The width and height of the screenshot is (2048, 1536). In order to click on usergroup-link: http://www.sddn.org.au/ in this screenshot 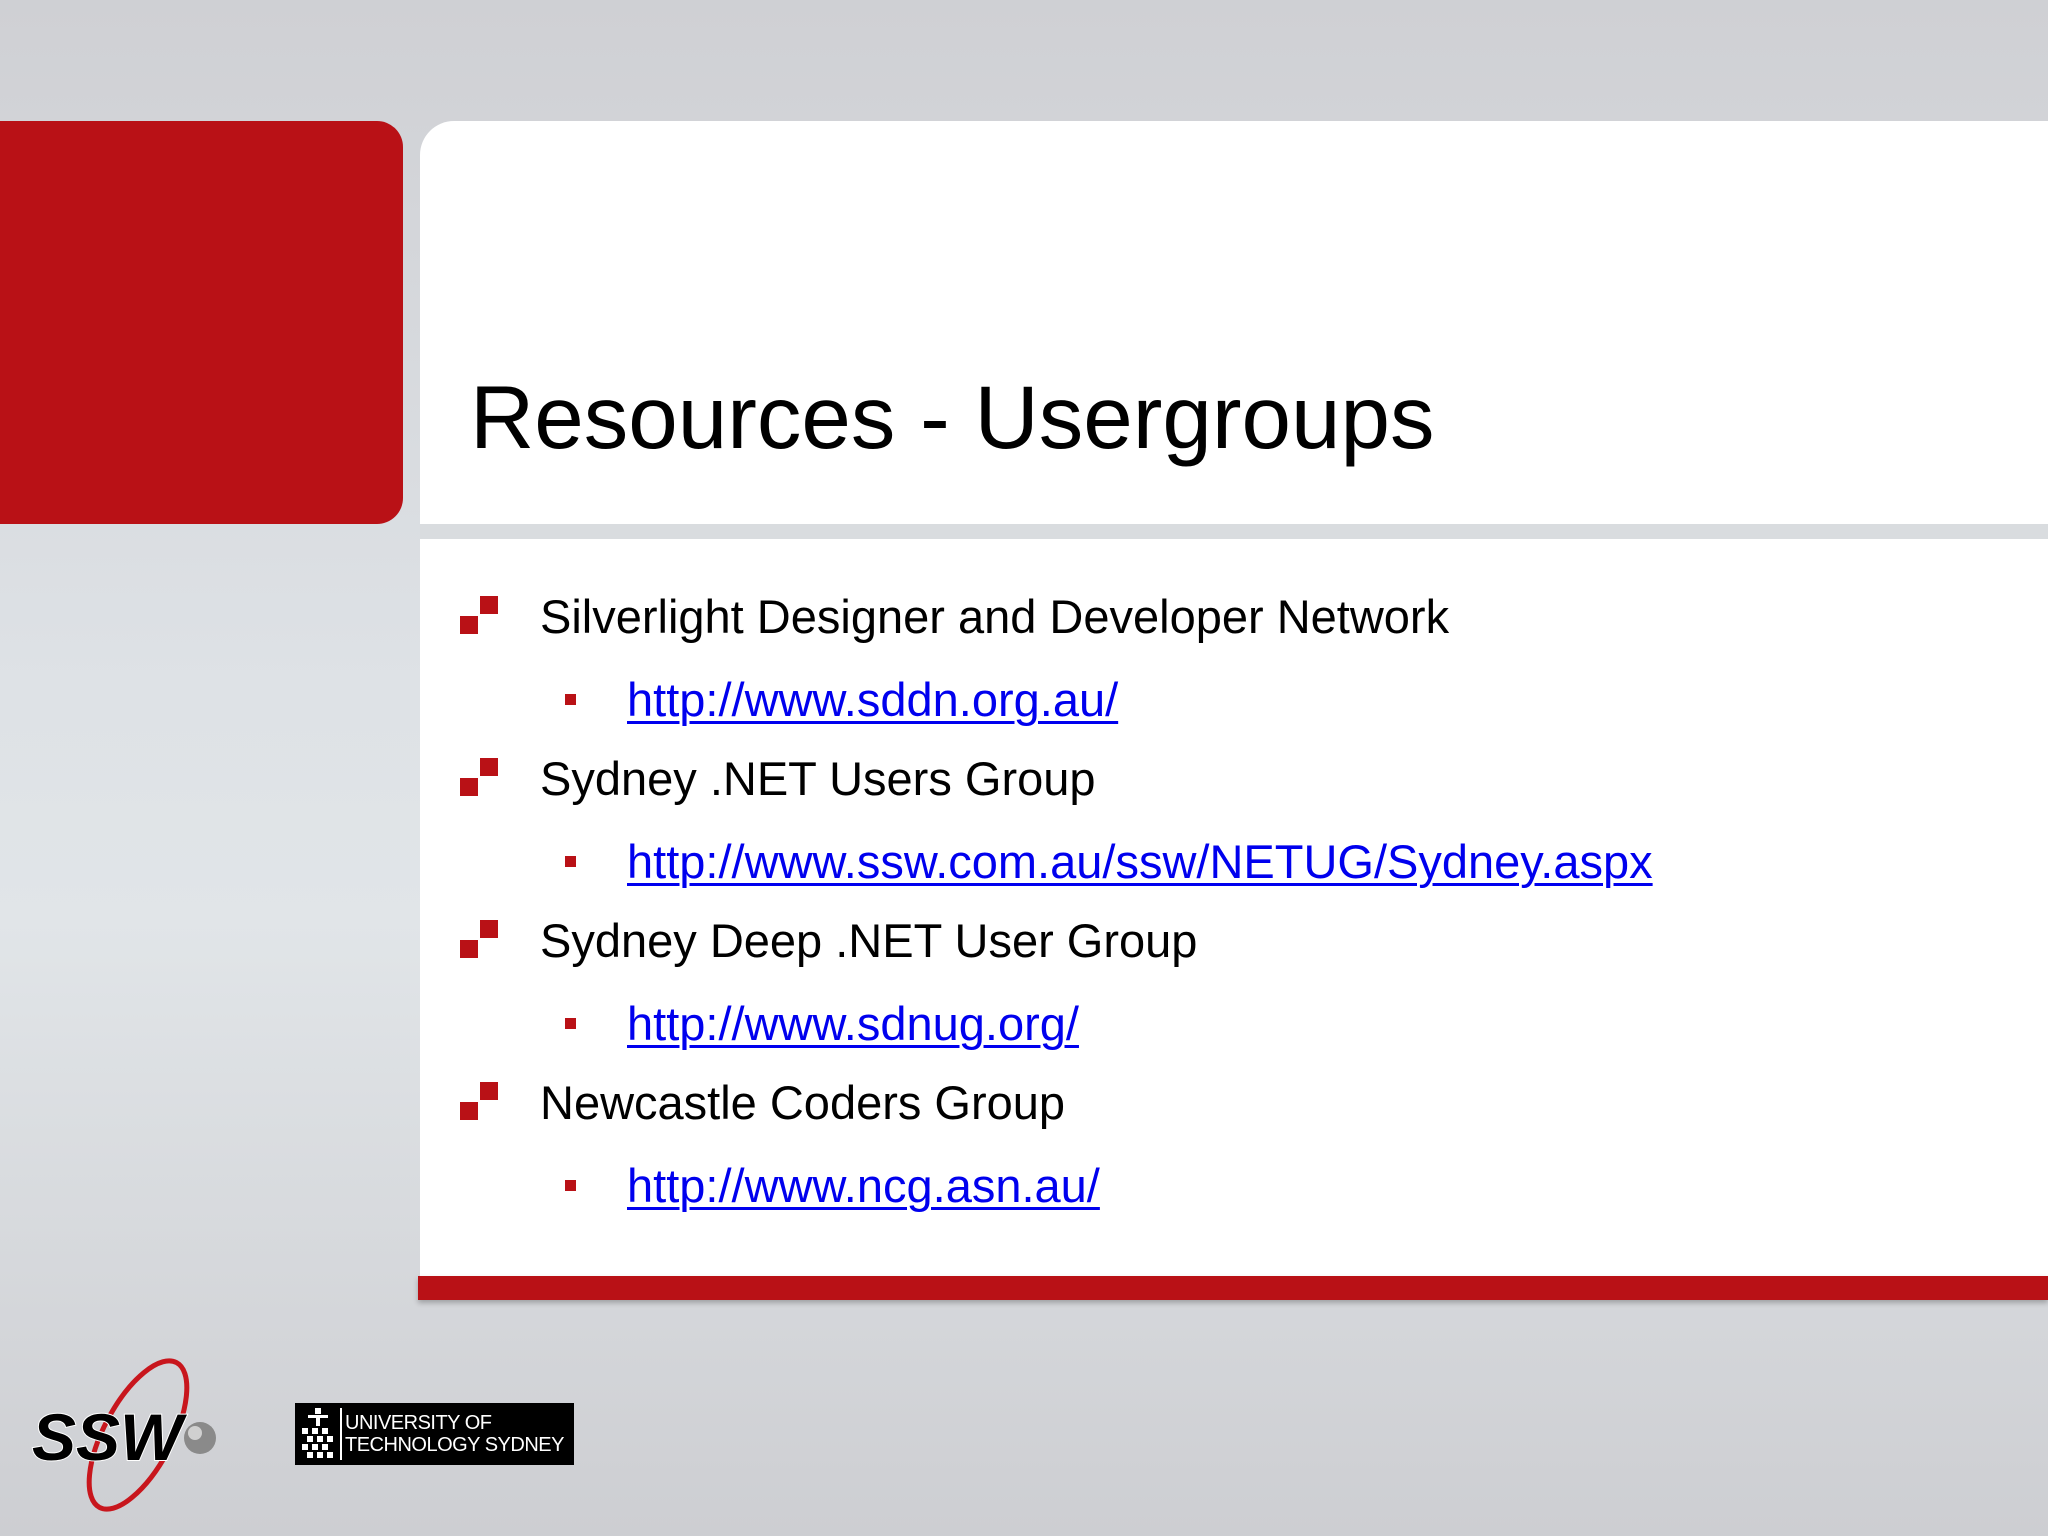, I will do `click(872, 699)`.